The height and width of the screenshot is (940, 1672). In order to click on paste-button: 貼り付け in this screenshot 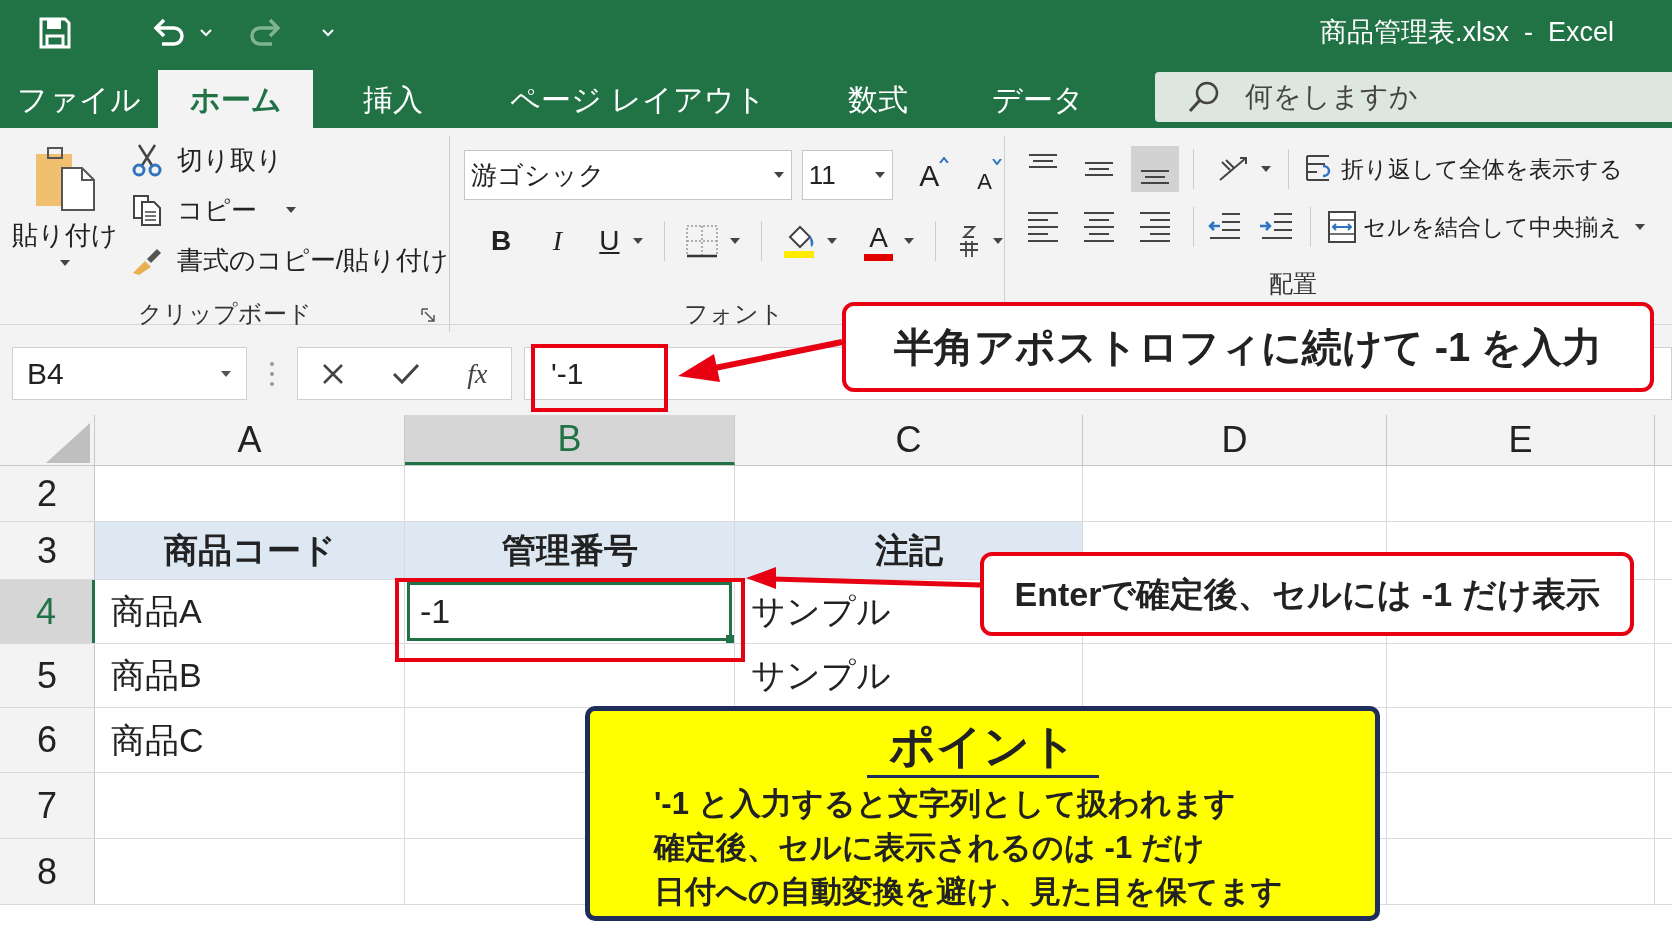, I will do `click(65, 216)`.